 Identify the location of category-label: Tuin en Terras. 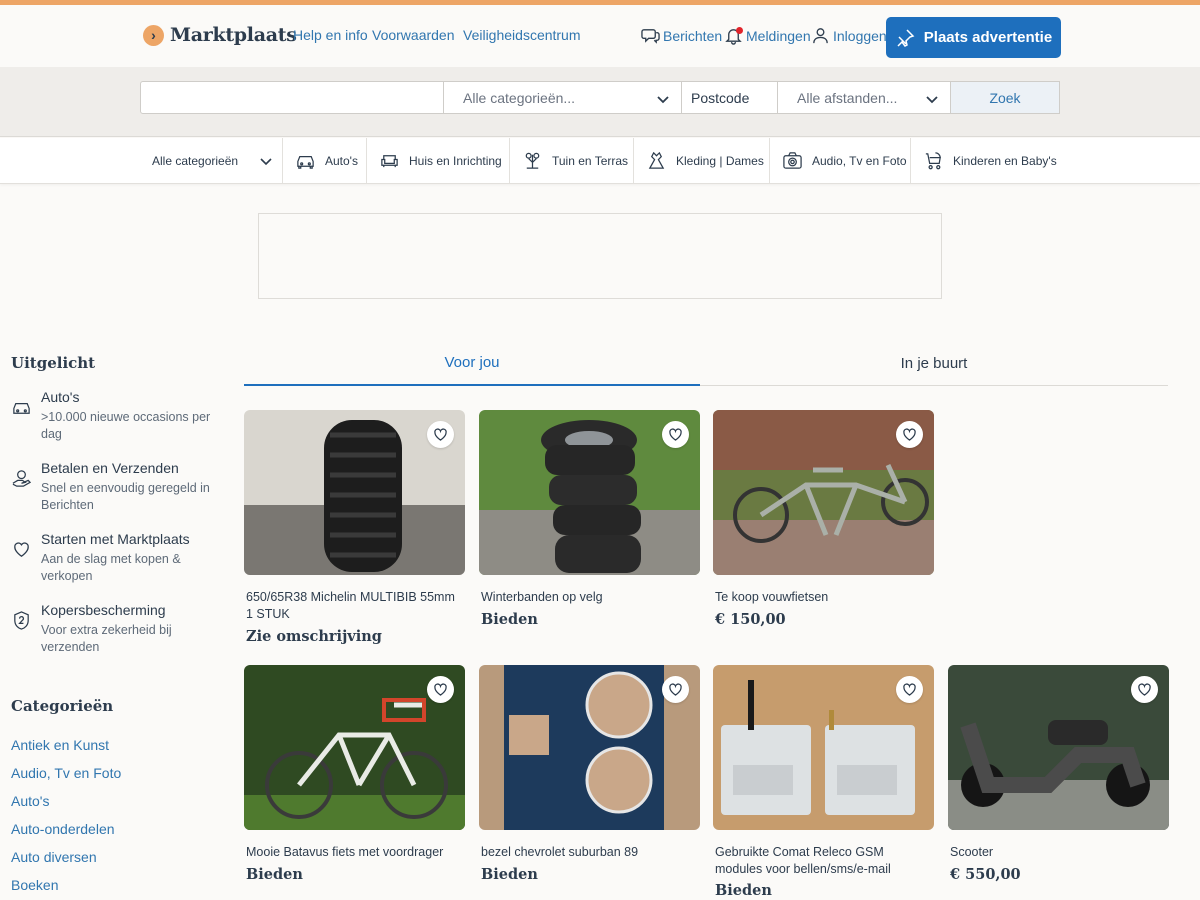
(590, 160).